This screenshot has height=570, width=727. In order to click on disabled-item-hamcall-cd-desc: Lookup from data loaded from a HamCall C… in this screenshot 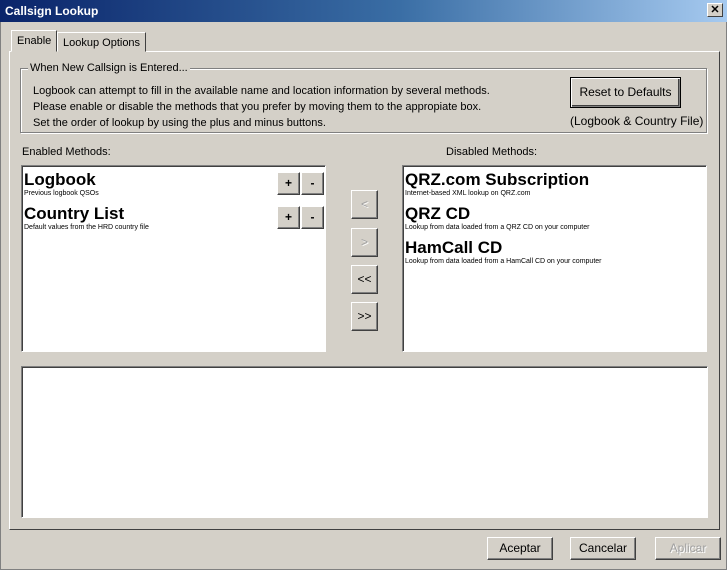, I will do `click(503, 261)`.